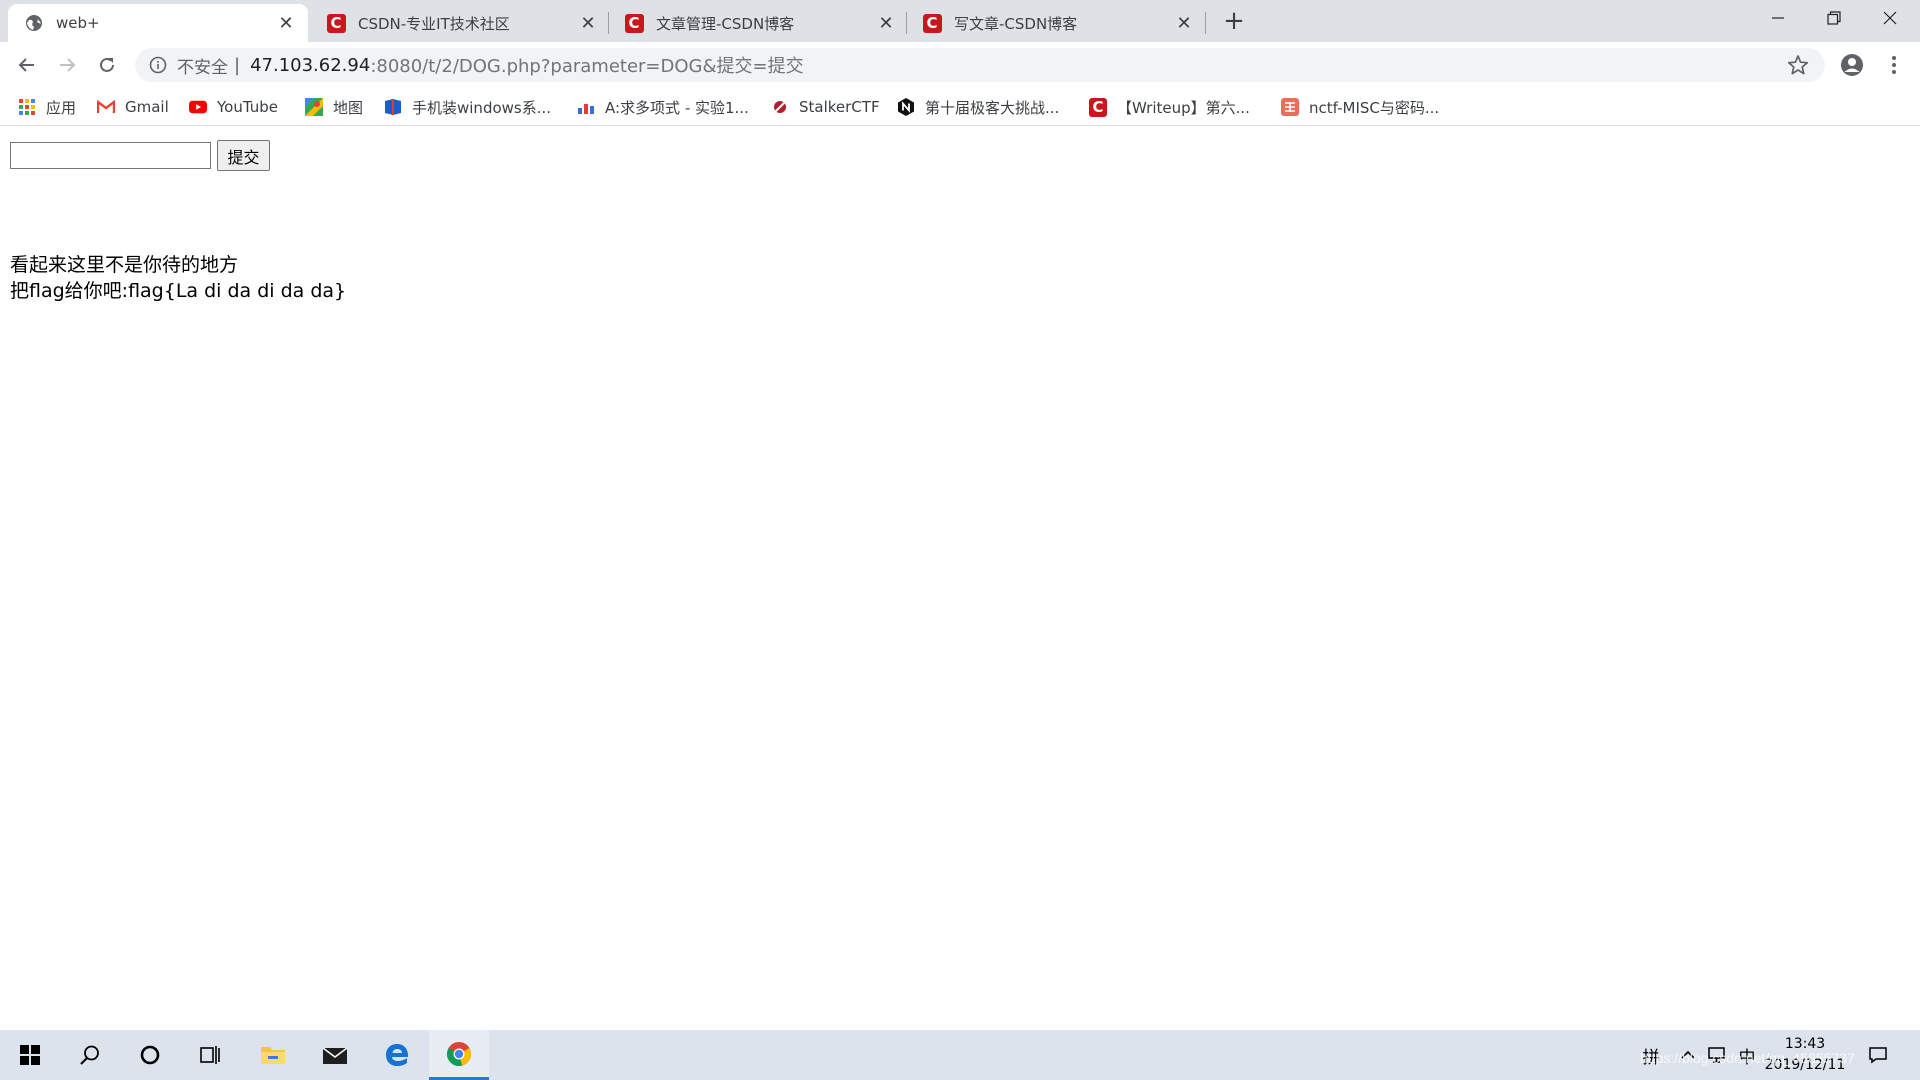 This screenshot has width=1920, height=1080. I want to click on youtube-icon, so click(198, 107).